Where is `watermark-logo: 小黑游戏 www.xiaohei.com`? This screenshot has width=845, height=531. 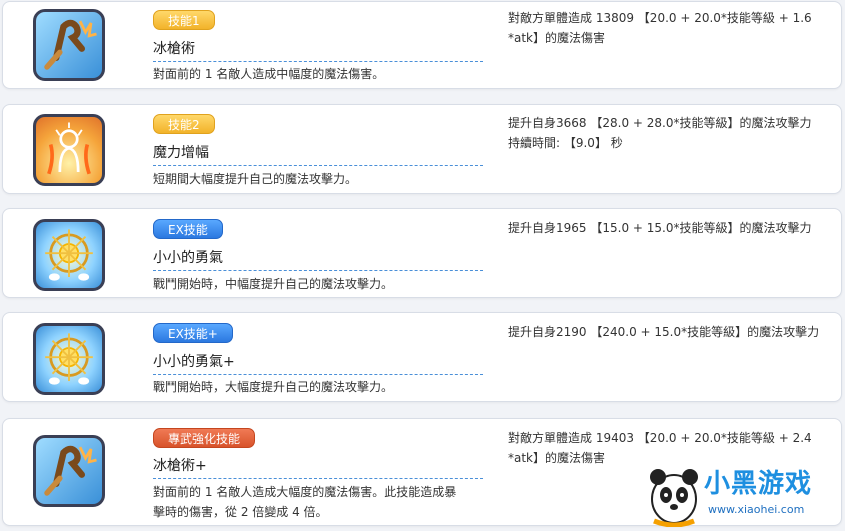 watermark-logo: 小黑游戏 www.xiaohei.com is located at coordinates (743, 492).